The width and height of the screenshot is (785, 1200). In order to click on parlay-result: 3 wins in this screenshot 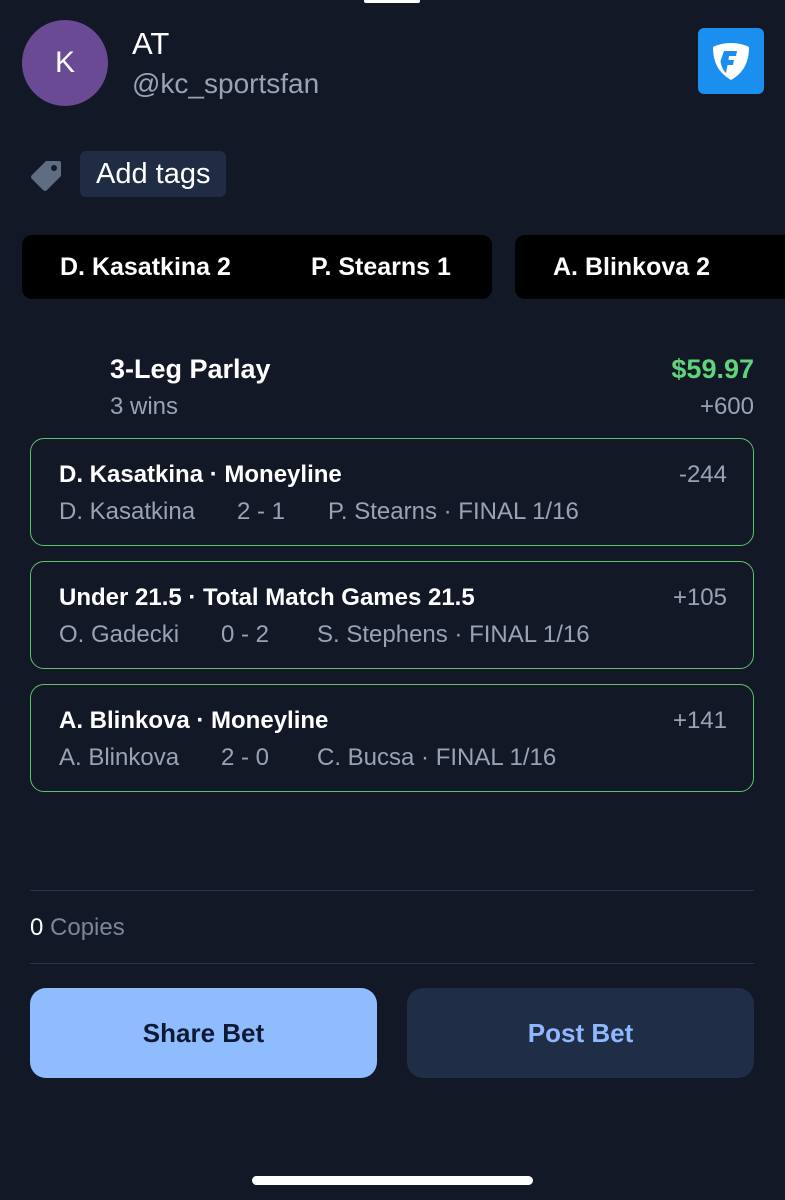, I will do `click(144, 406)`.